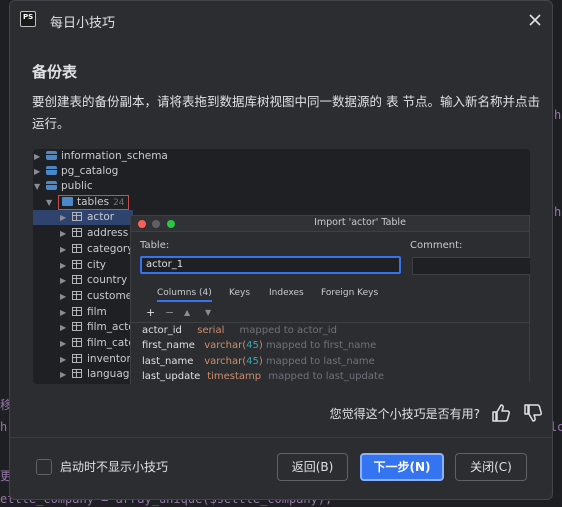 The image size is (562, 507). Describe the element at coordinates (436, 245) in the screenshot. I see `comment-label: Comment:` at that location.